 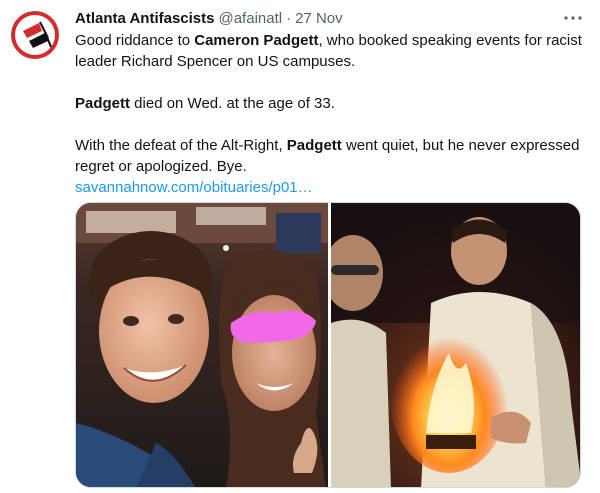 I want to click on antifa-logo-icon, so click(x=35, y=35).